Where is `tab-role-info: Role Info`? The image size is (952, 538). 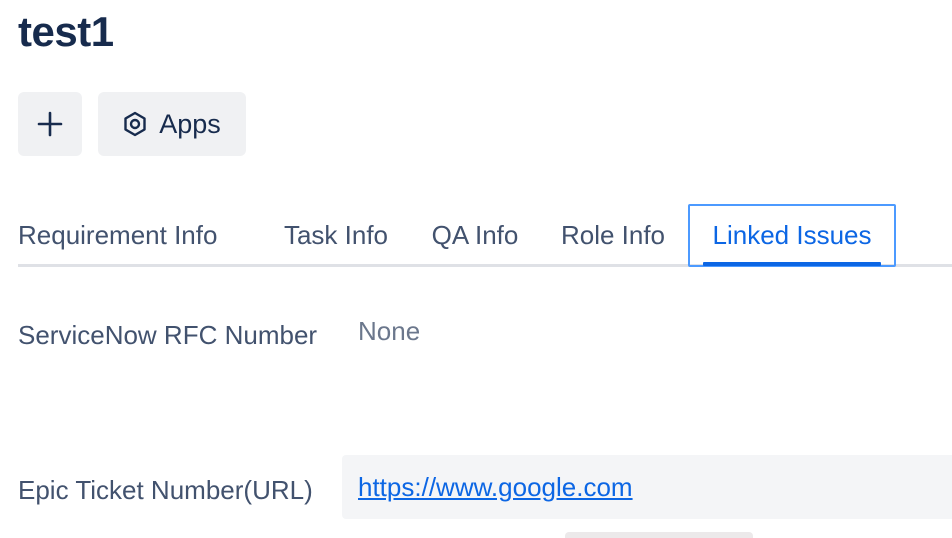
tab-role-info: Role Info is located at coordinates (613, 235).